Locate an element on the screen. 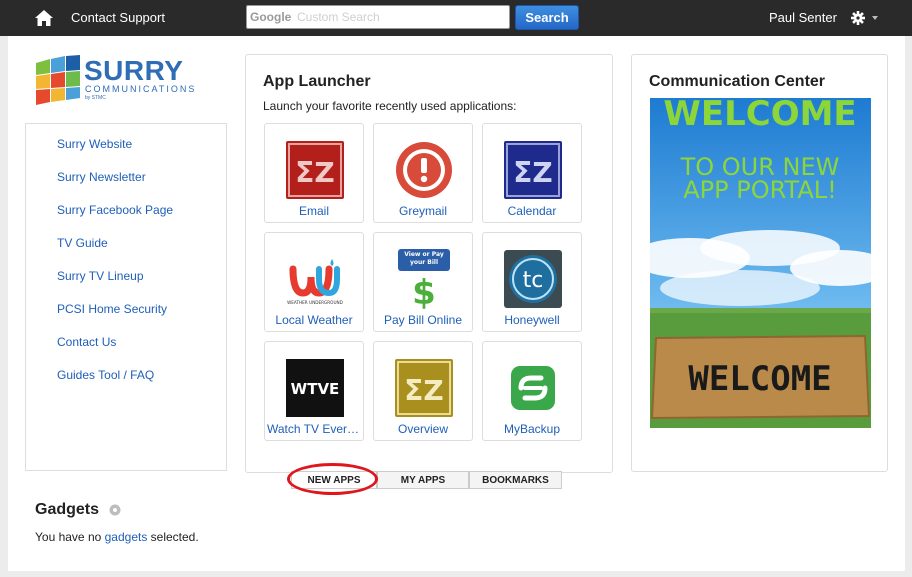 The image size is (912, 577). welcome-banner-image: WELCOME TO OUR NEW APP PORTAL! WELCOME is located at coordinates (760, 263).